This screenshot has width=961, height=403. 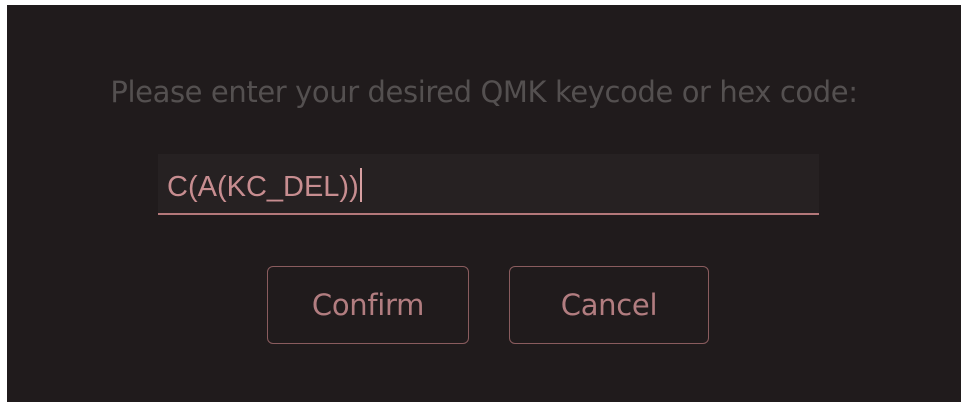 What do you see at coordinates (609, 305) in the screenshot?
I see `cancel-button: Cancel` at bounding box center [609, 305].